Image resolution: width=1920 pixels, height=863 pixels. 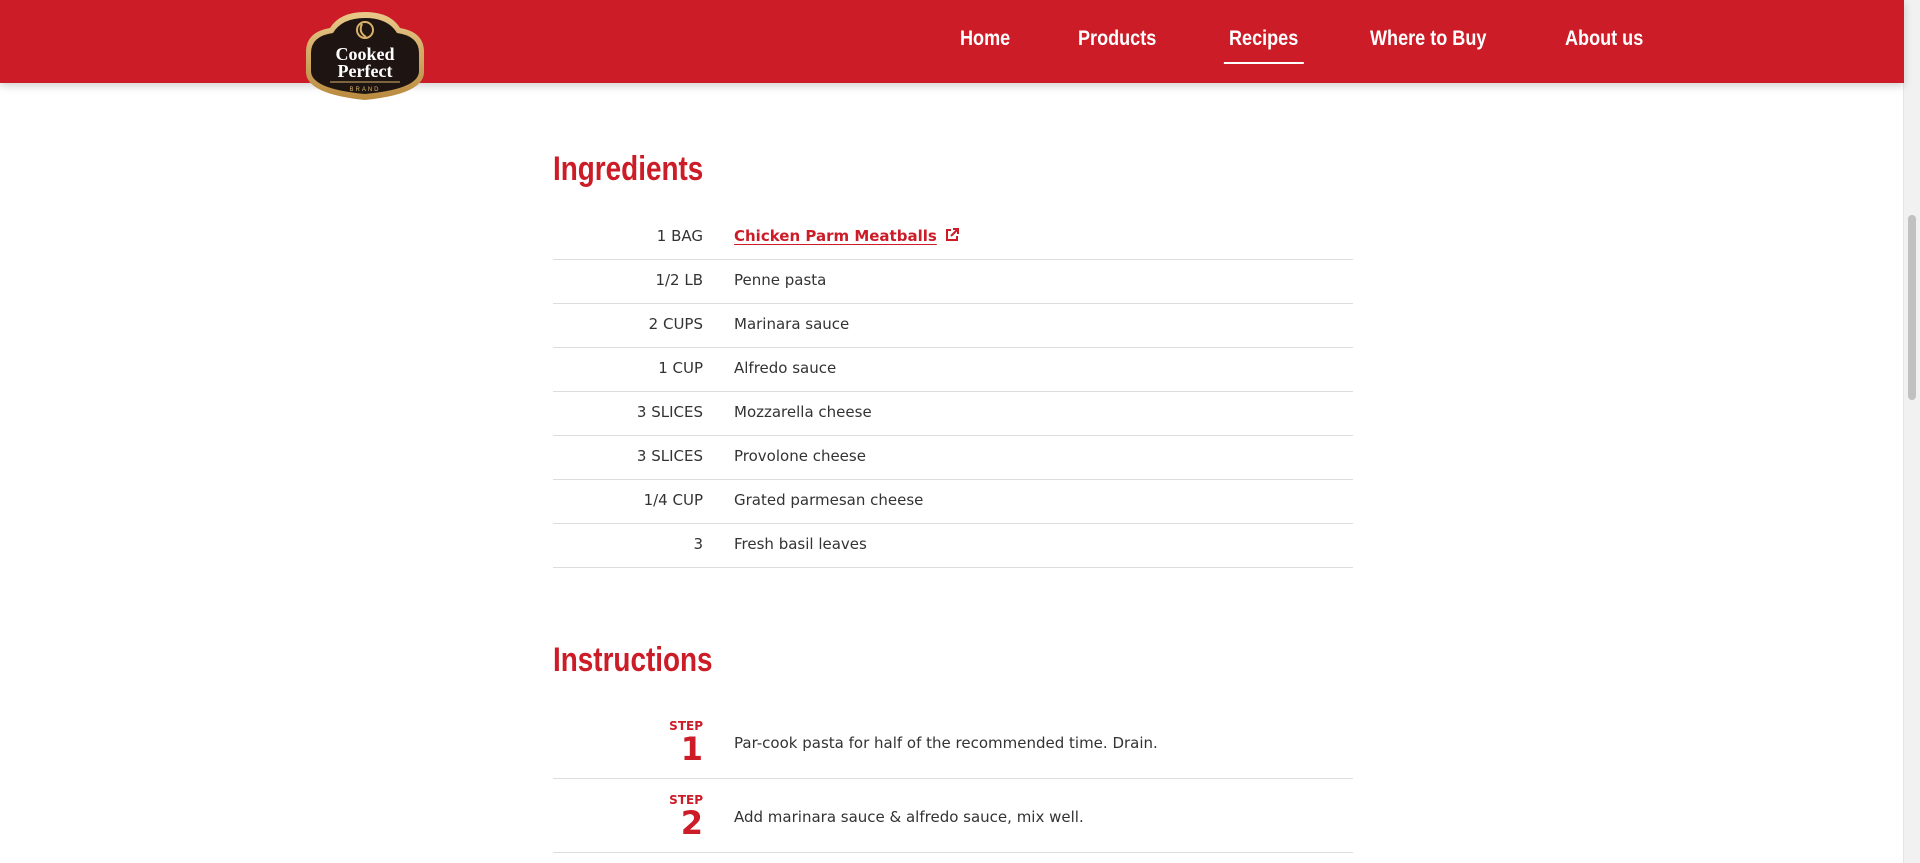 I want to click on external-link-icon, so click(x=952, y=237).